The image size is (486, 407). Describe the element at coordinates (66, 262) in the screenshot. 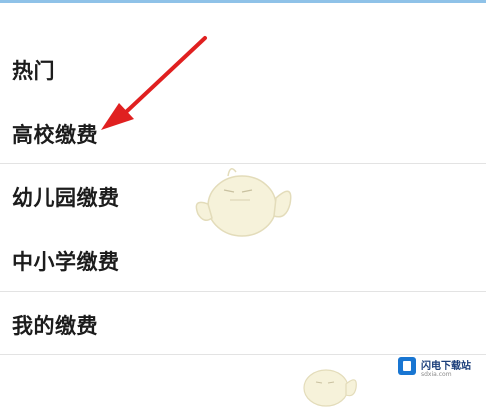

I see `menu-item-label: 中小学缴费` at that location.